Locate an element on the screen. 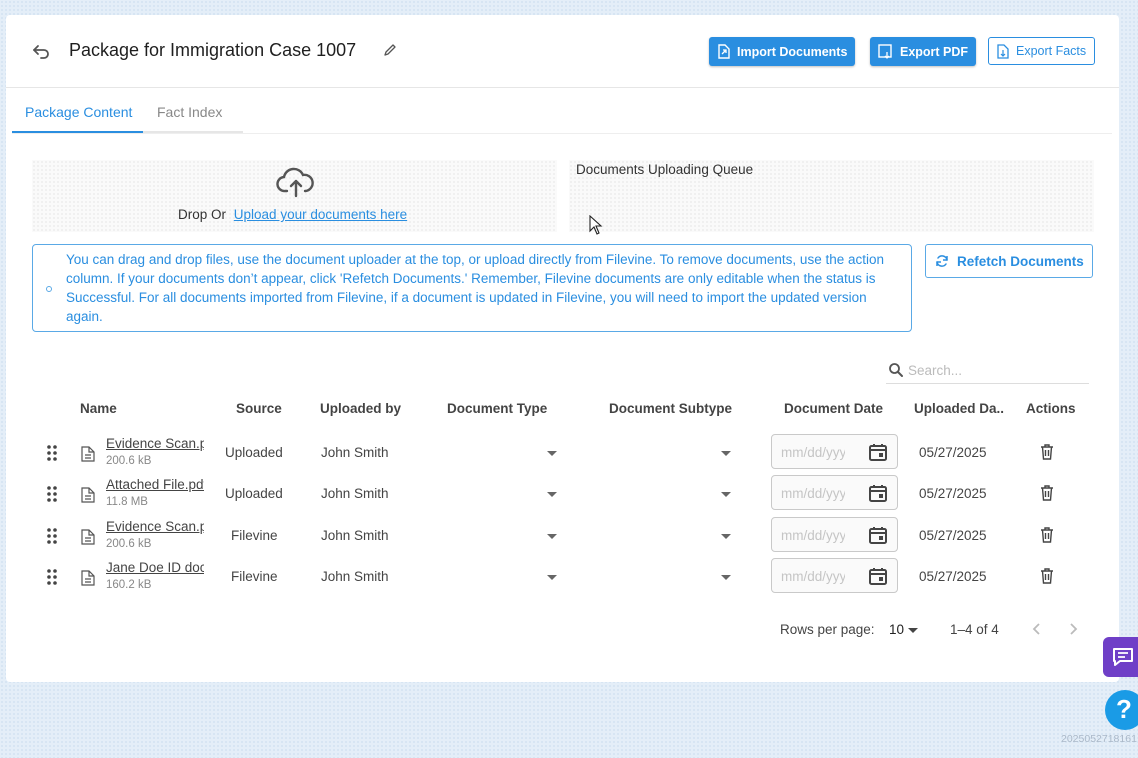 This screenshot has width=1138, height=758. export-pdf-label: Export PDF is located at coordinates (934, 51).